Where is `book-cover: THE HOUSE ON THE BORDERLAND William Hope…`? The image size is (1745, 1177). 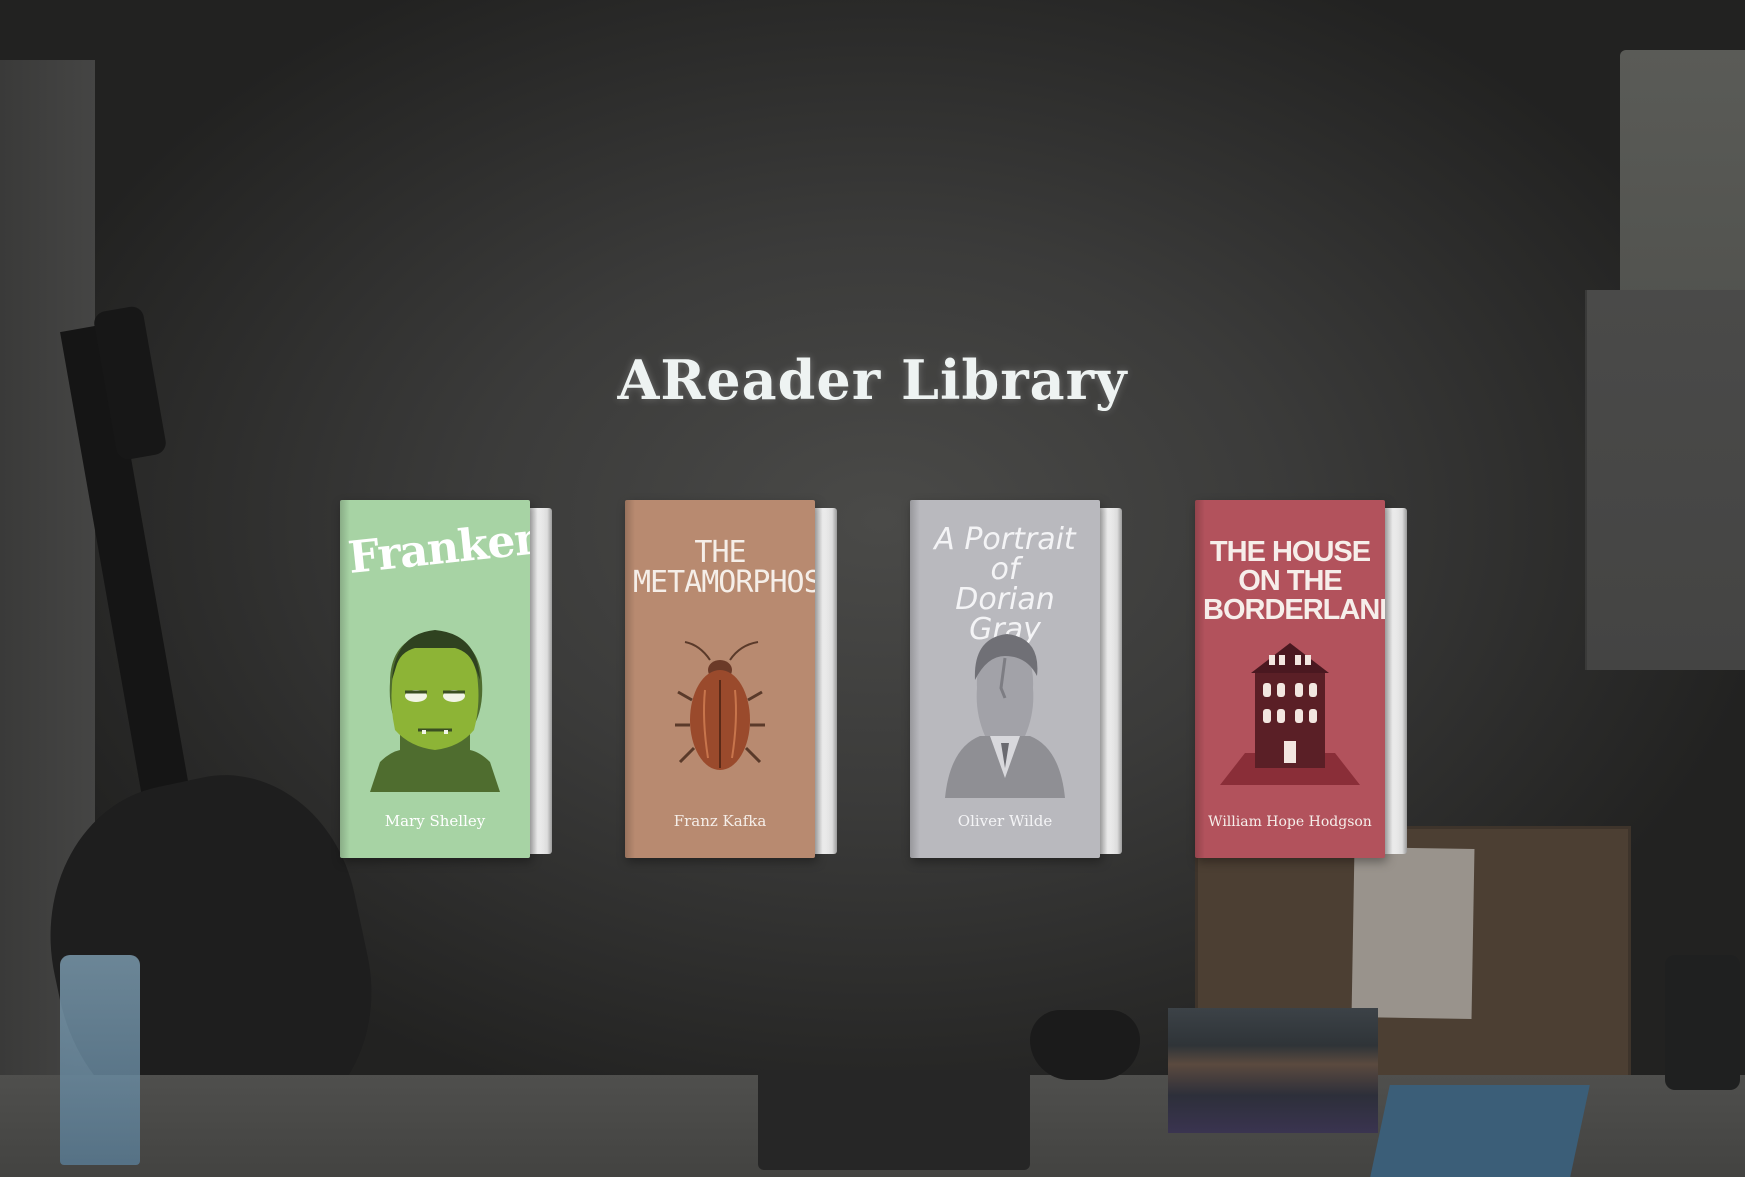 book-cover: THE HOUSE ON THE BORDERLAND William Hope… is located at coordinates (1290, 679).